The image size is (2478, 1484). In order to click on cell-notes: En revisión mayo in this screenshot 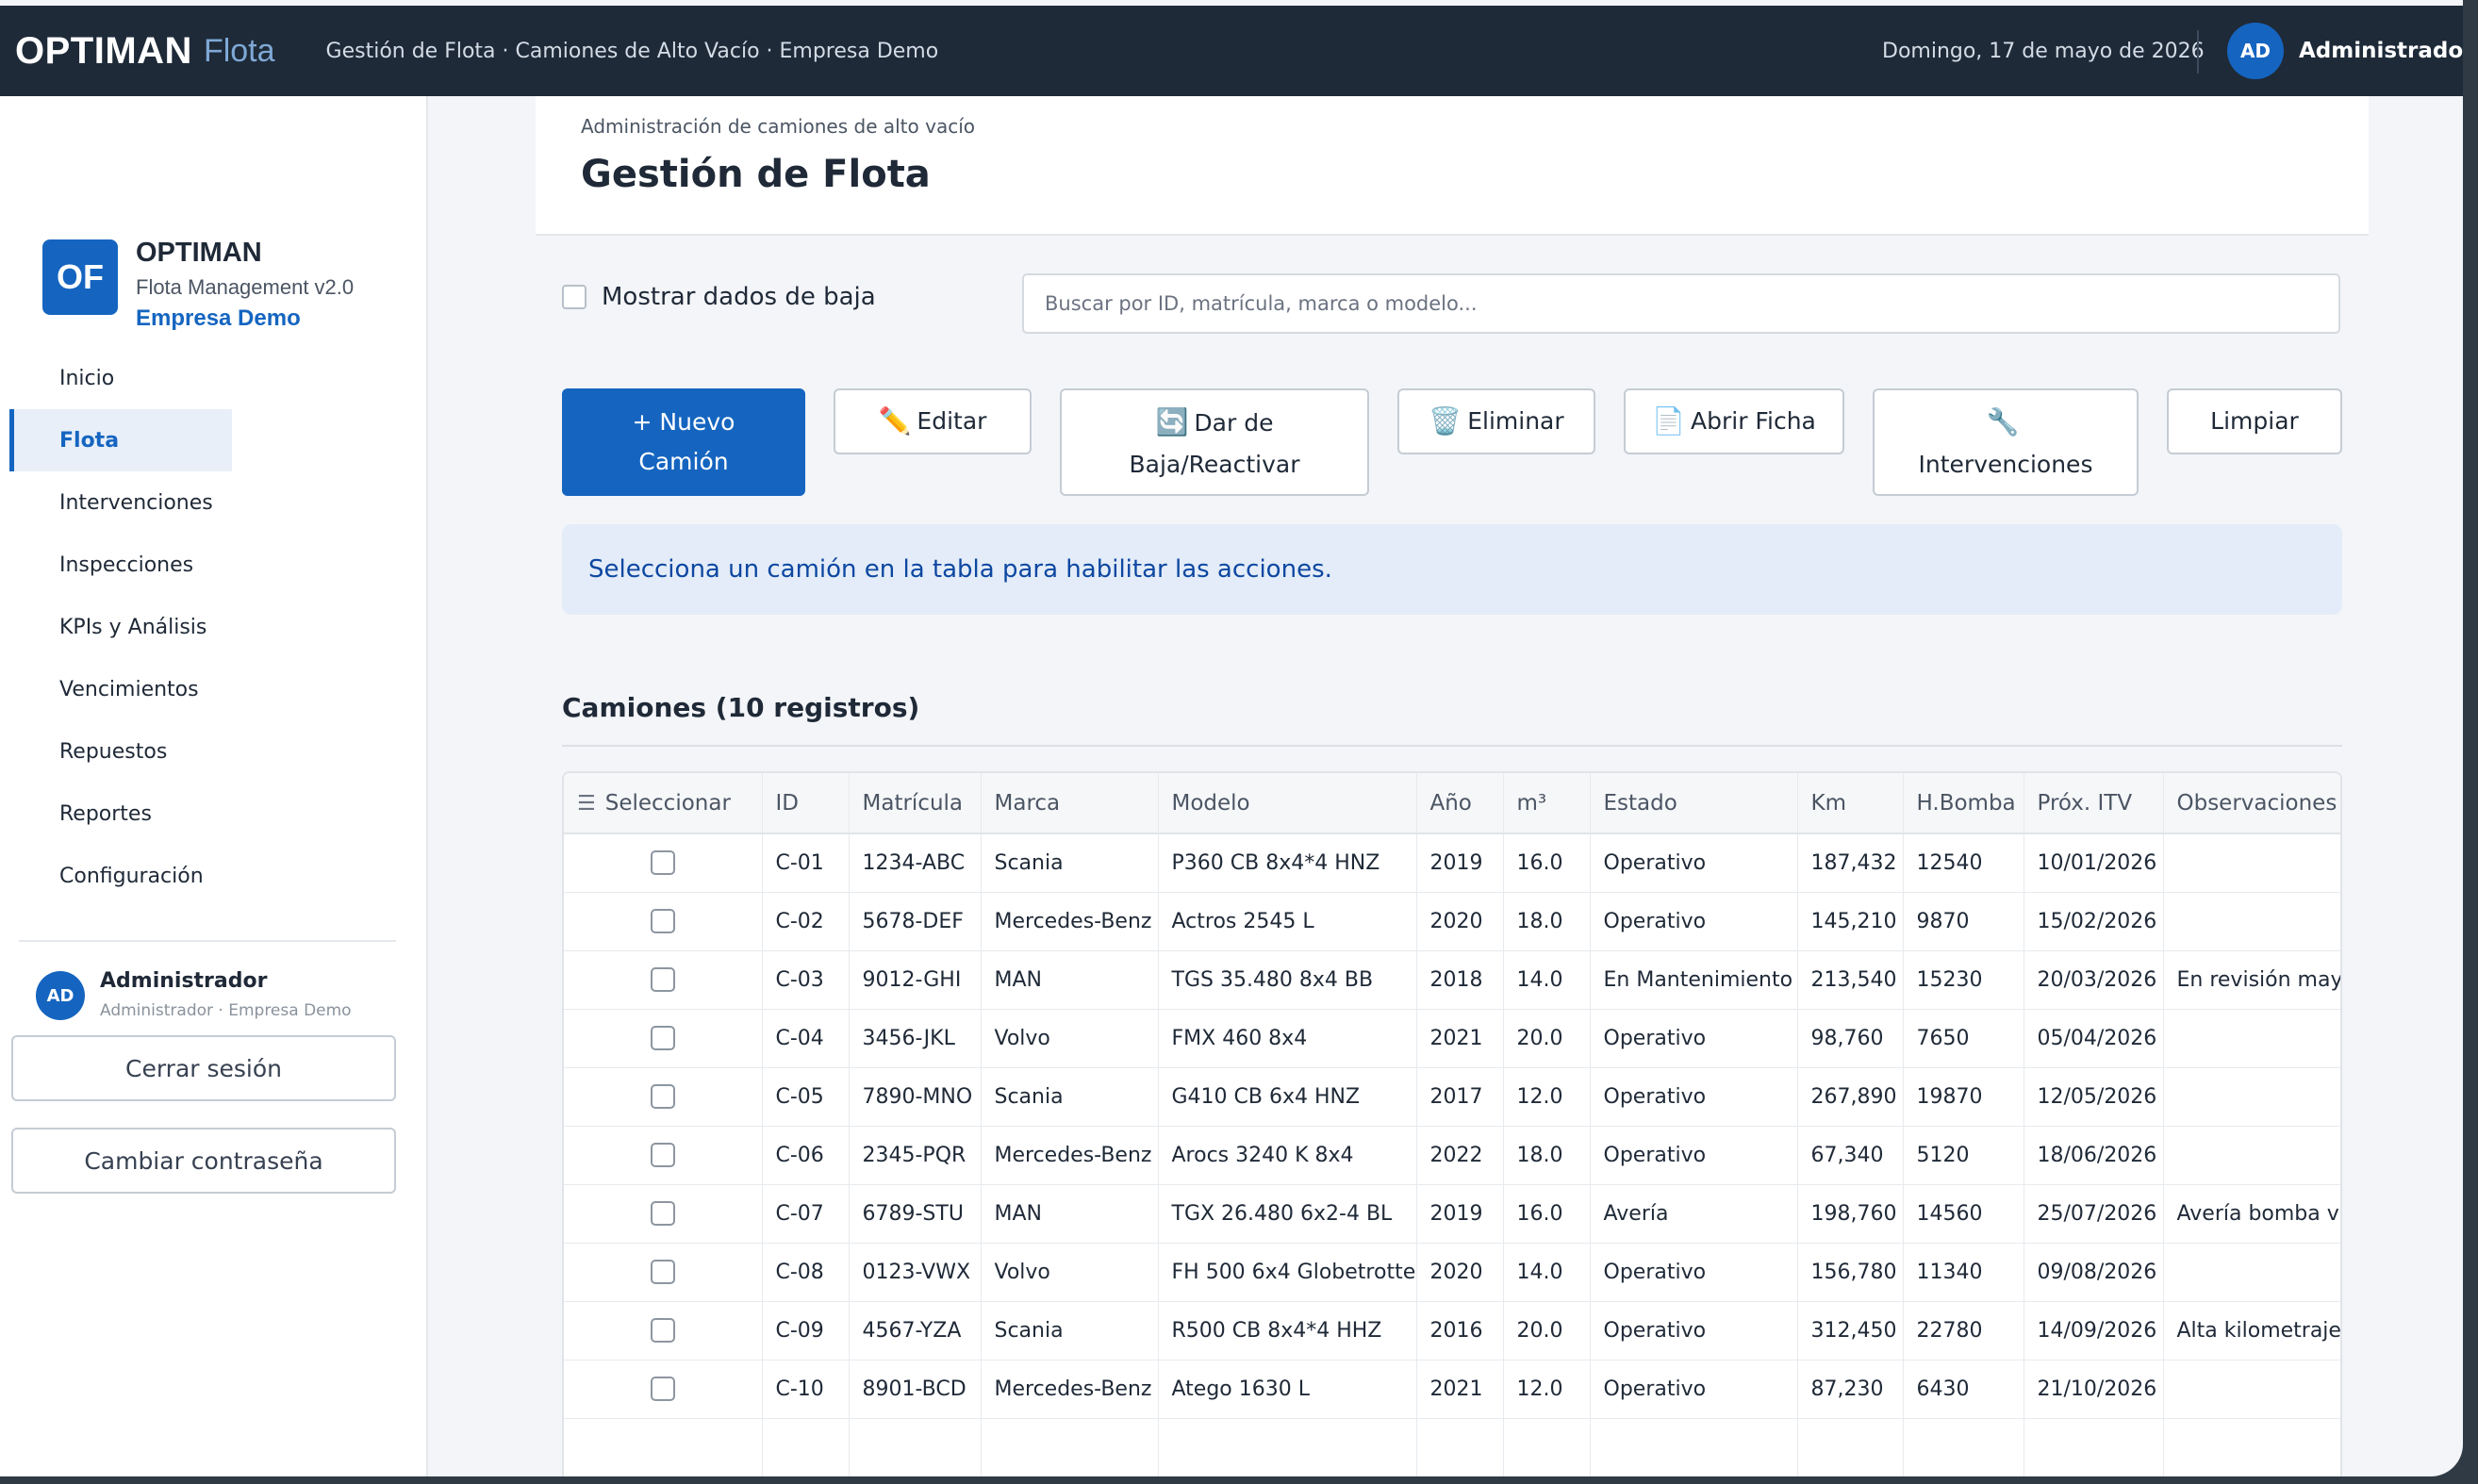, I will do `click(2251, 980)`.